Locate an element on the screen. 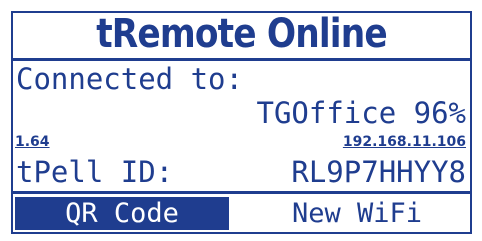 The height and width of the screenshot is (241, 482). title-divider is located at coordinates (241, 59).